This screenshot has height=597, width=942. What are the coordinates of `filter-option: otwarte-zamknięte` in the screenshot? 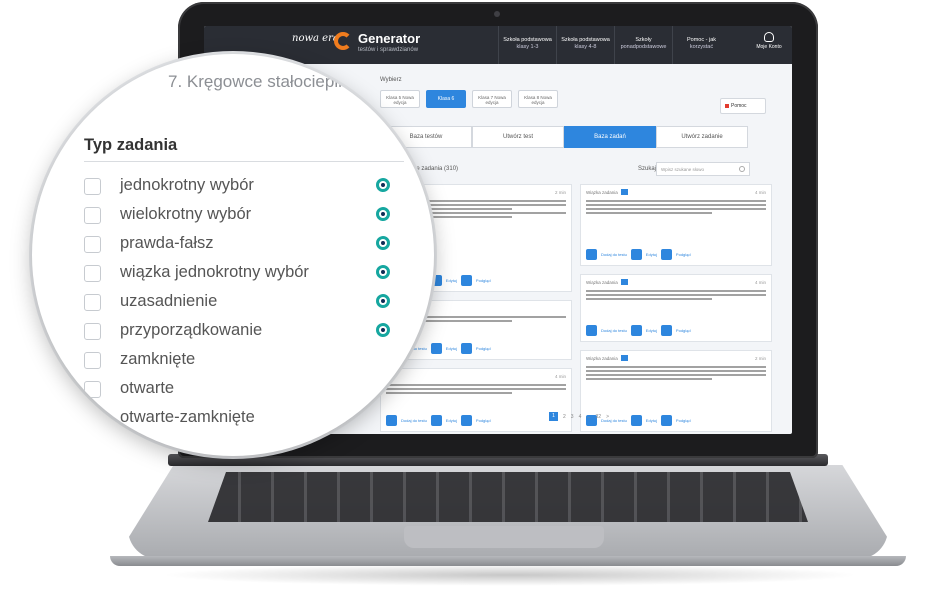 It's located at (249, 420).